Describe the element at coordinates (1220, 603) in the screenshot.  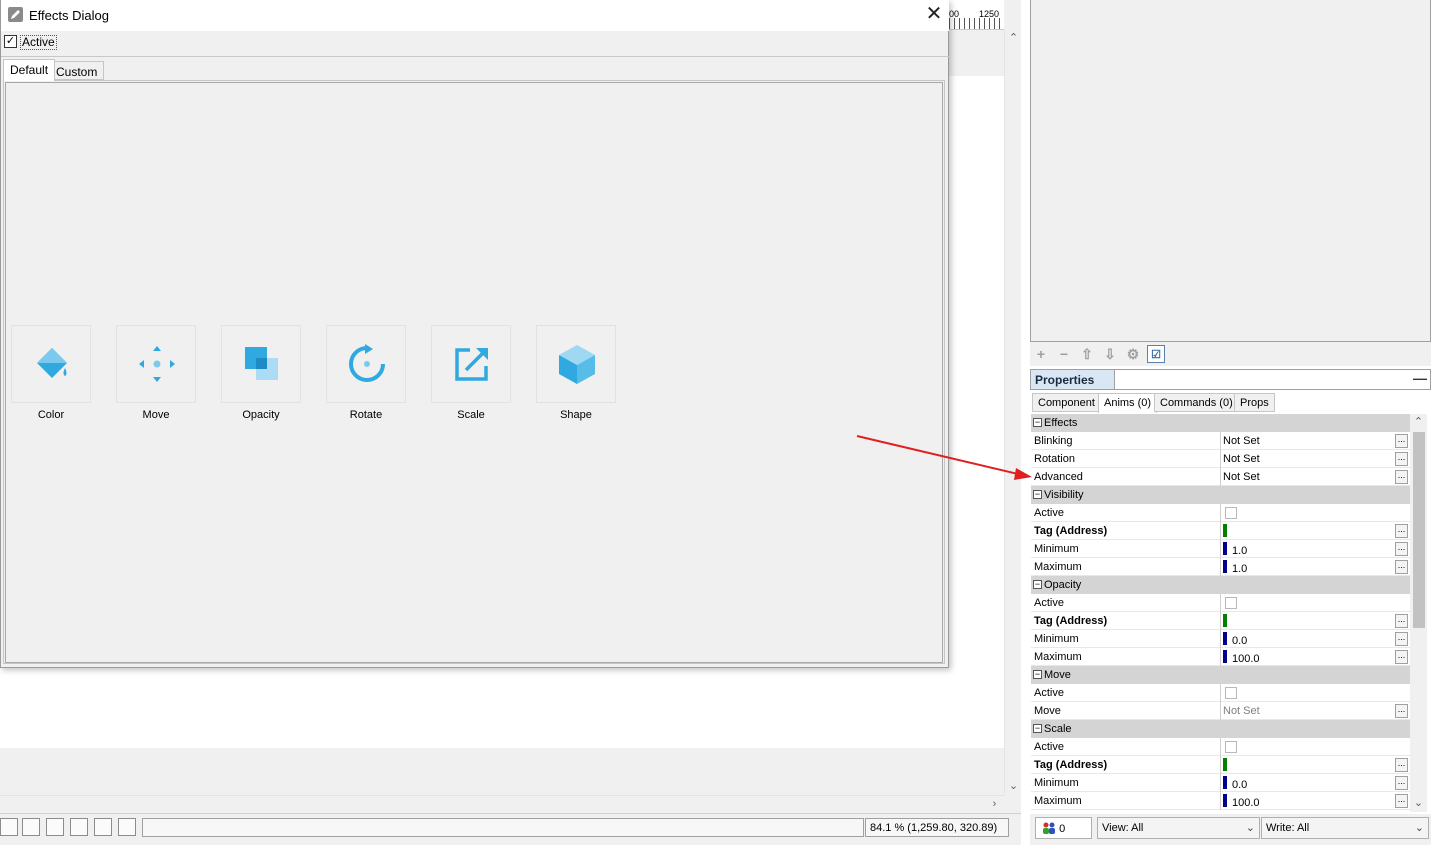
I see `property-row-opacity-active: Active` at that location.